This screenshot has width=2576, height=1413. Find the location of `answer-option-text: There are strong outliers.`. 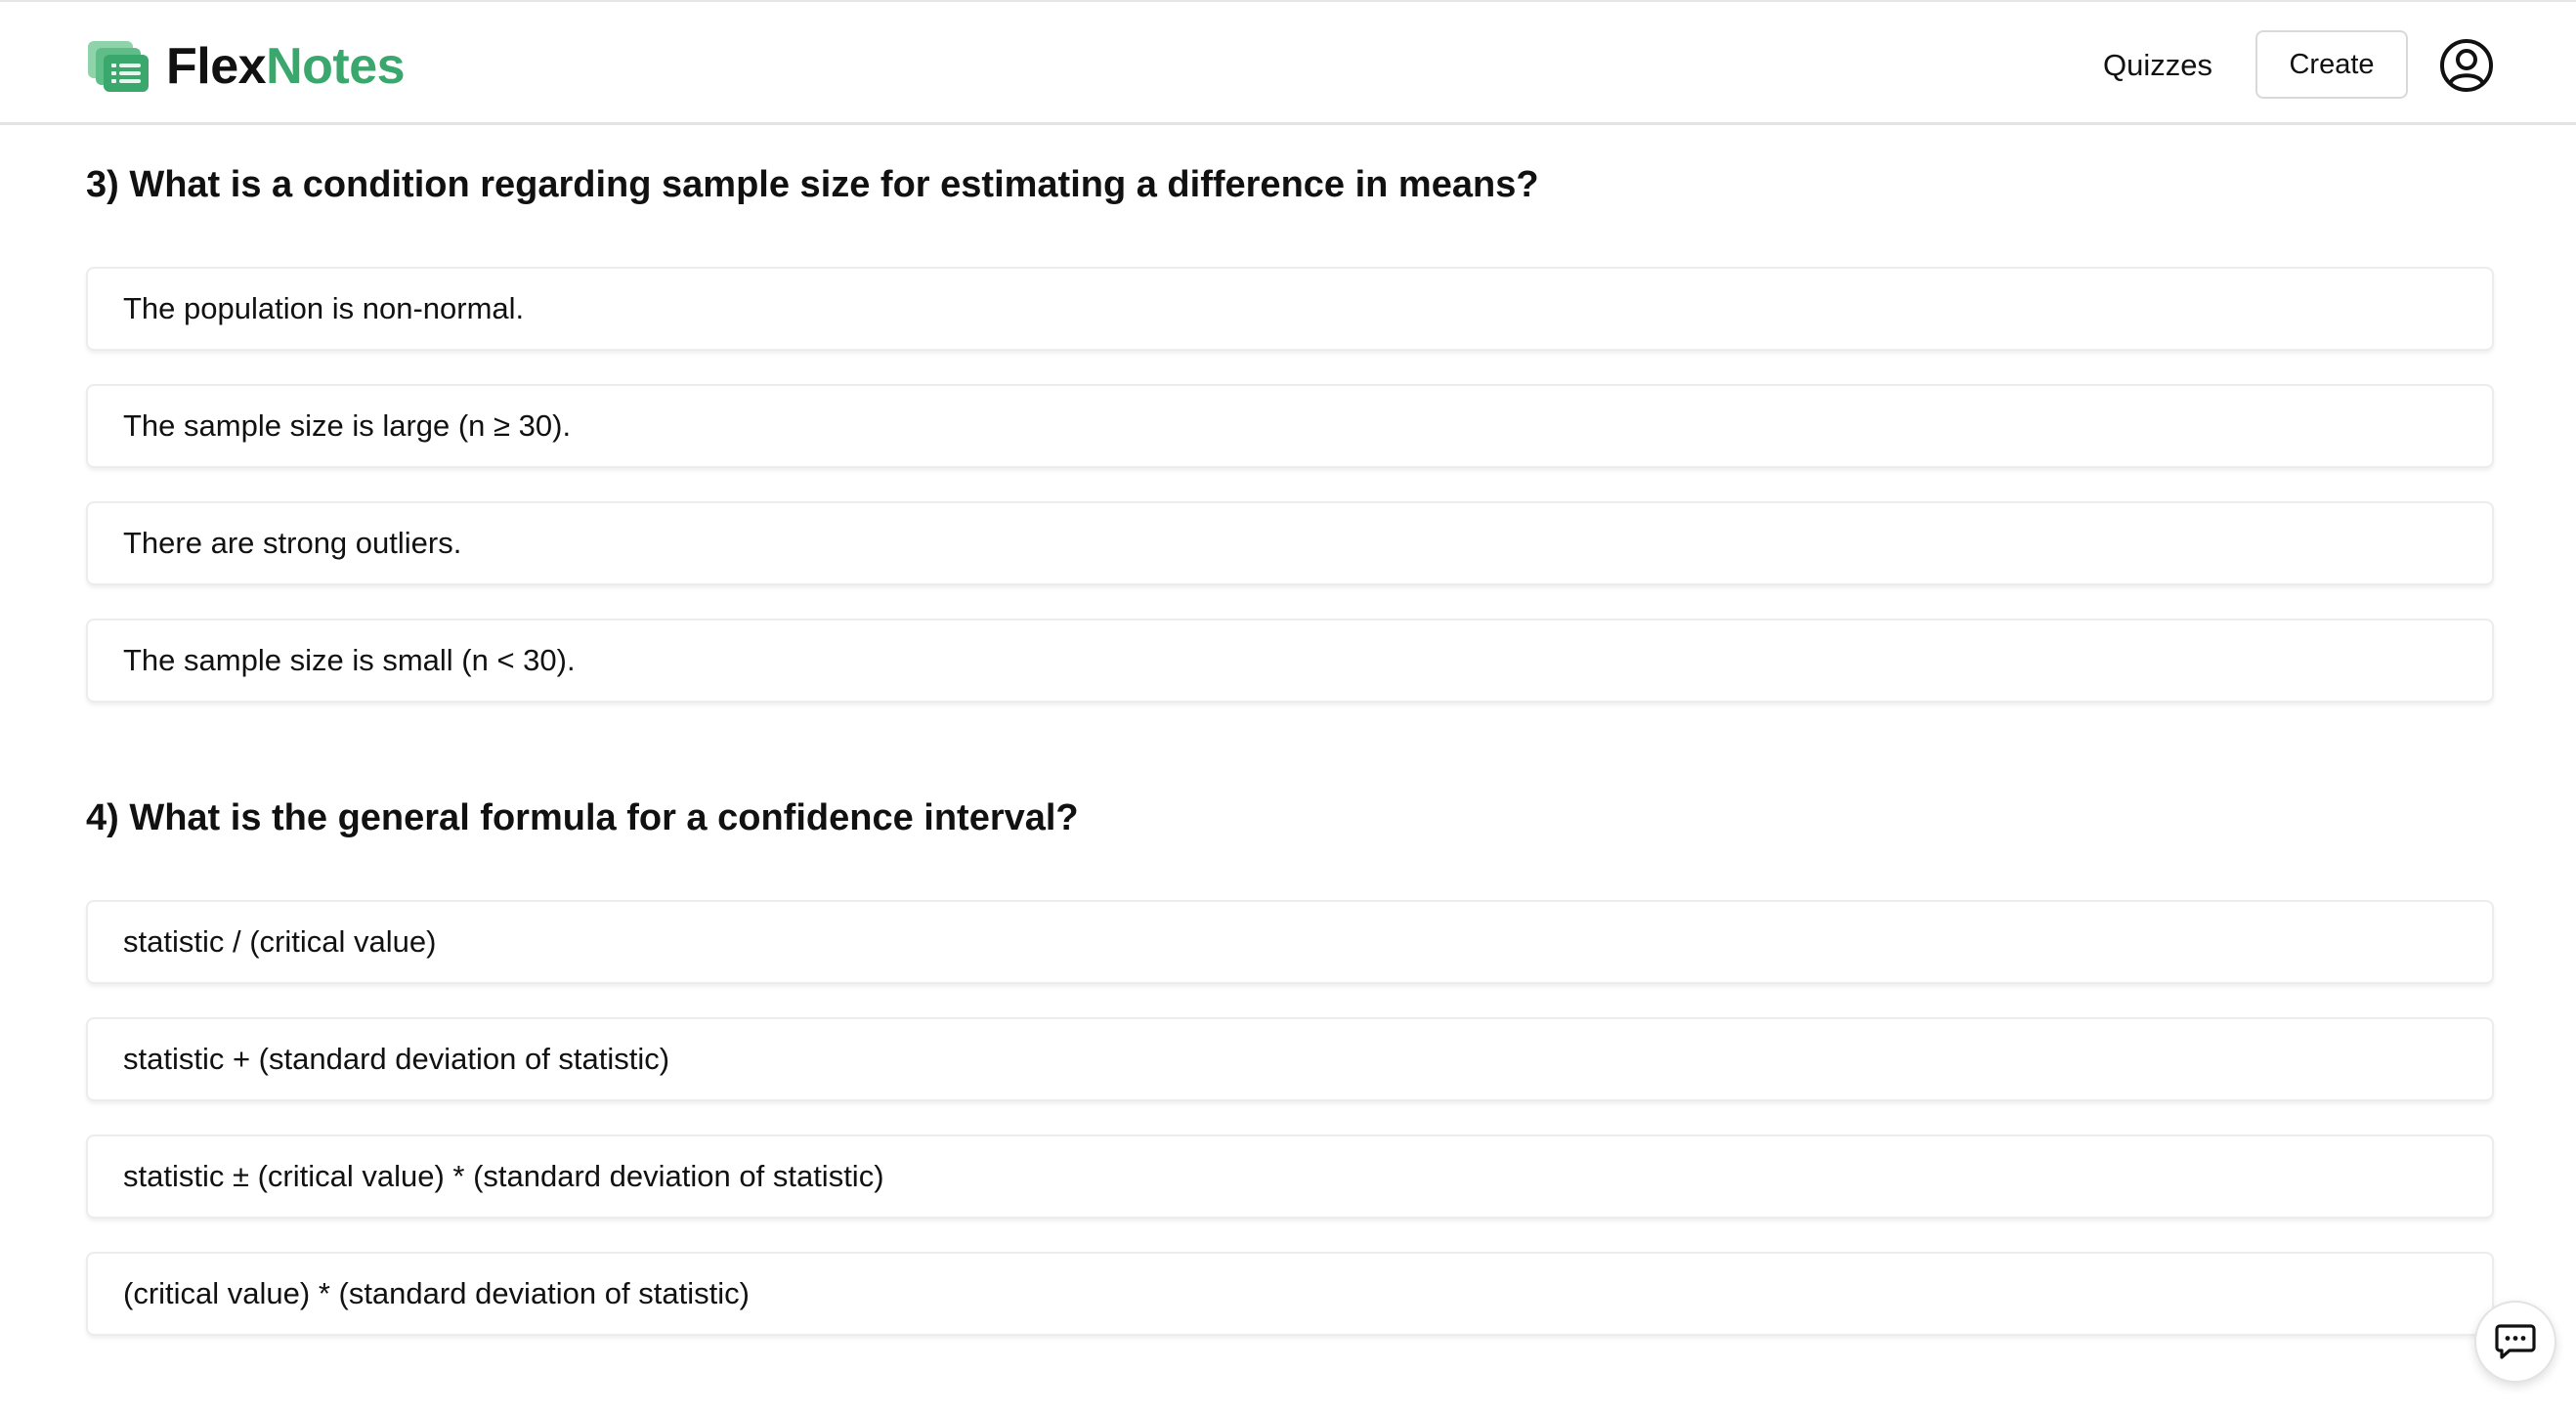

answer-option-text: There are strong outliers. is located at coordinates (292, 543).